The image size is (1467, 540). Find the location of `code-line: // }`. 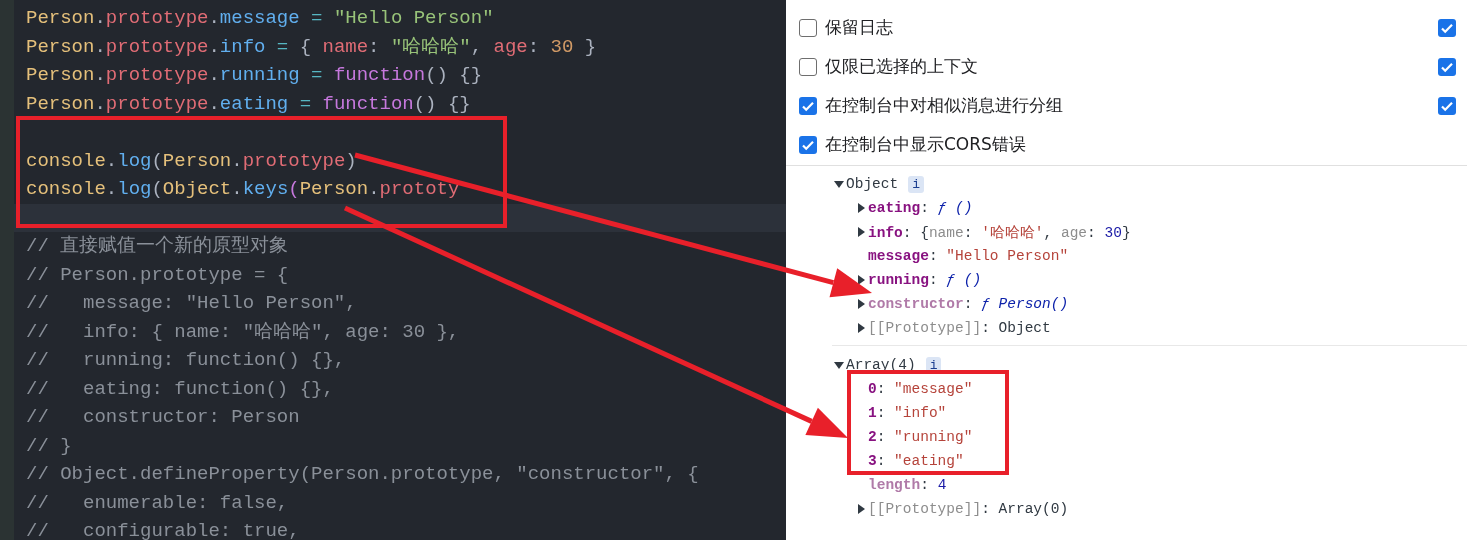

code-line: // } is located at coordinates (49, 445).